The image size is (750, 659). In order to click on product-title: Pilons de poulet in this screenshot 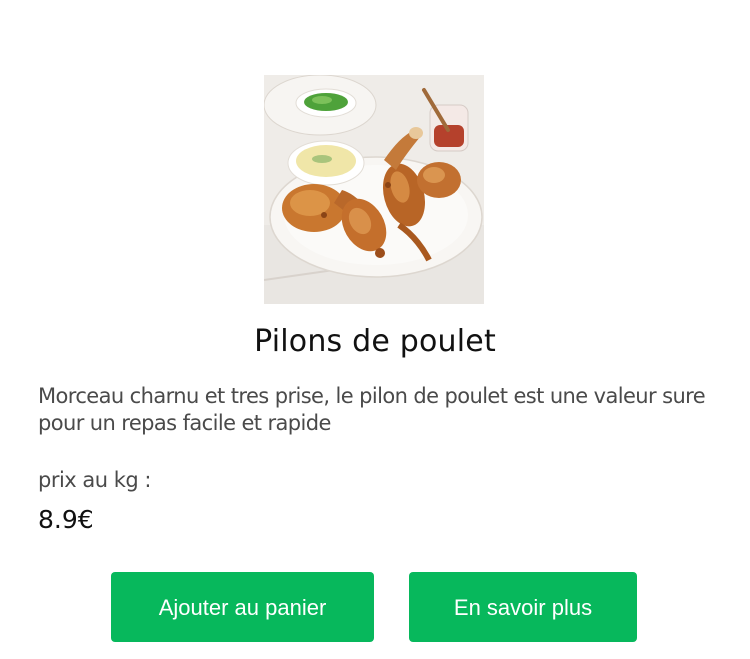, I will do `click(375, 341)`.